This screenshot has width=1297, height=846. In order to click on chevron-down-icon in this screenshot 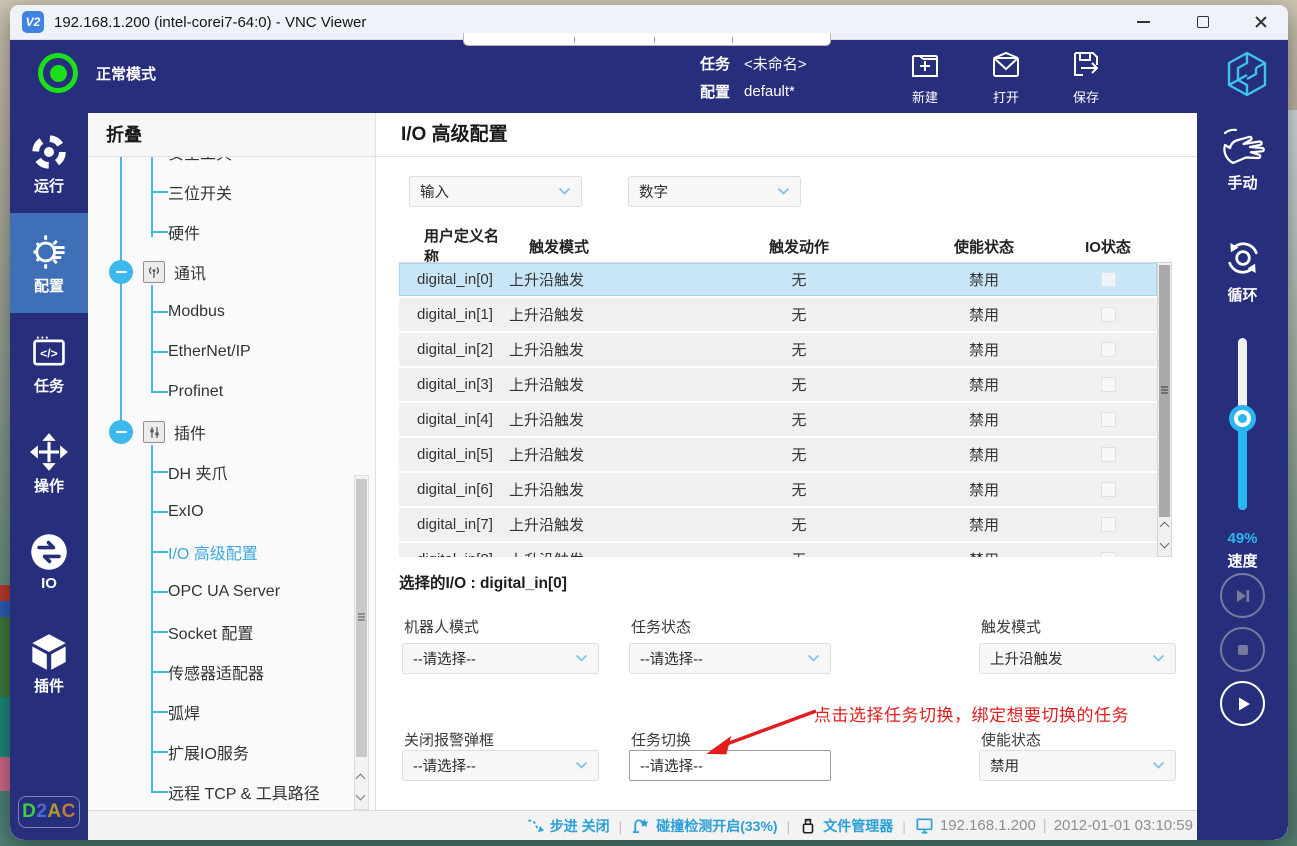, I will do `click(581, 765)`.